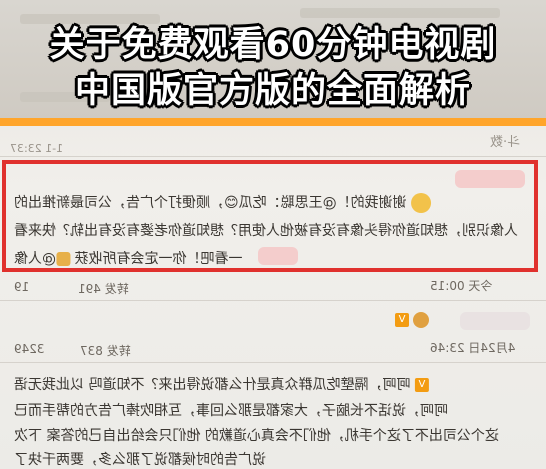 The image size is (546, 469). I want to click on comment-2-like: 3249, so click(29, 349).